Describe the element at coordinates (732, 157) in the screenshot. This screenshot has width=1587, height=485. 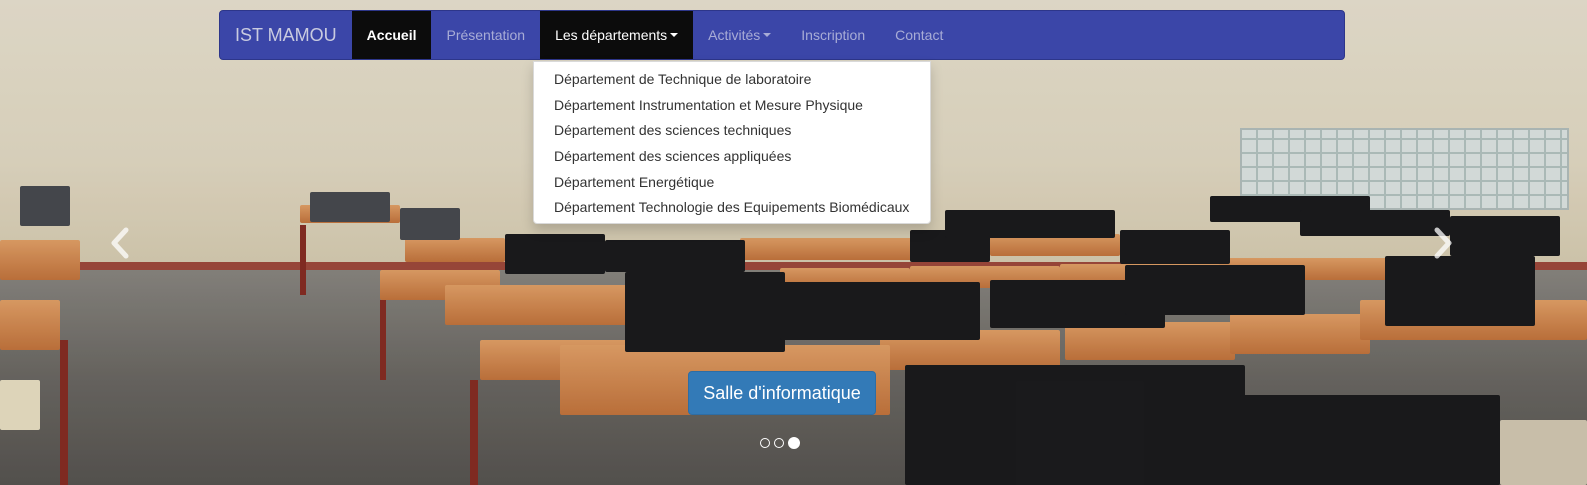
I see `dropdown-item-sciences-appliquees: Département des sciences appliquées` at that location.